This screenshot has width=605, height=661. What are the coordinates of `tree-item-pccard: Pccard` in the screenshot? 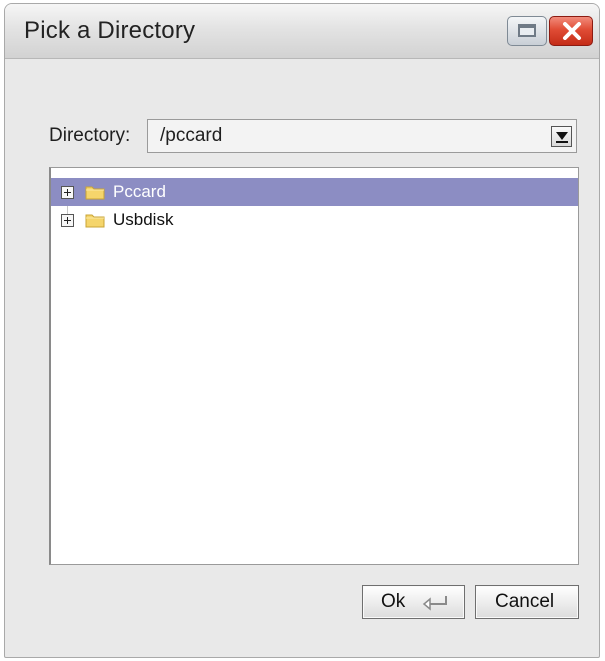 It's located at (314, 192).